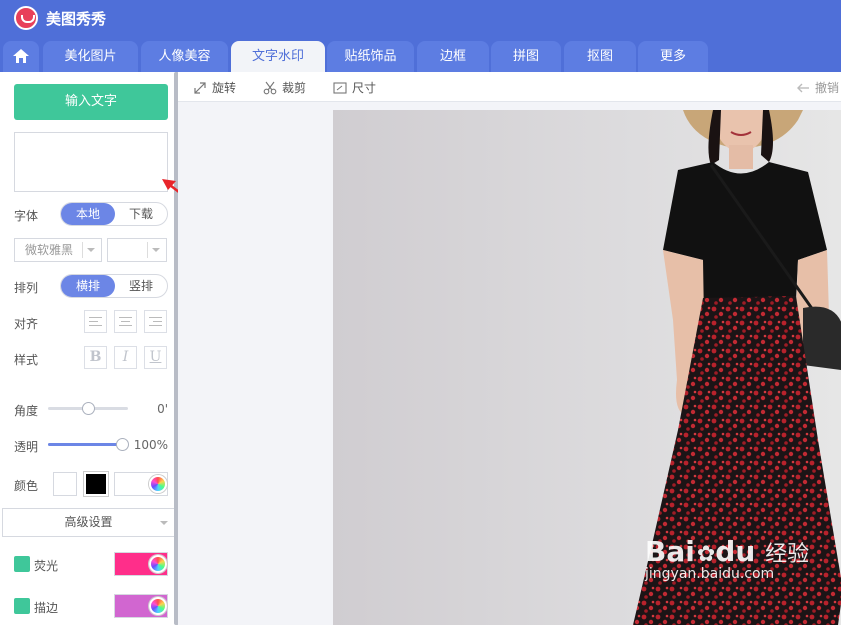 The height and width of the screenshot is (625, 841). What do you see at coordinates (420, 36) in the screenshot?
I see `title-bar: 美图秀秀 美化图片 人像美容 文字水印 贴纸饰品 边框 拼图 抠图 更多` at bounding box center [420, 36].